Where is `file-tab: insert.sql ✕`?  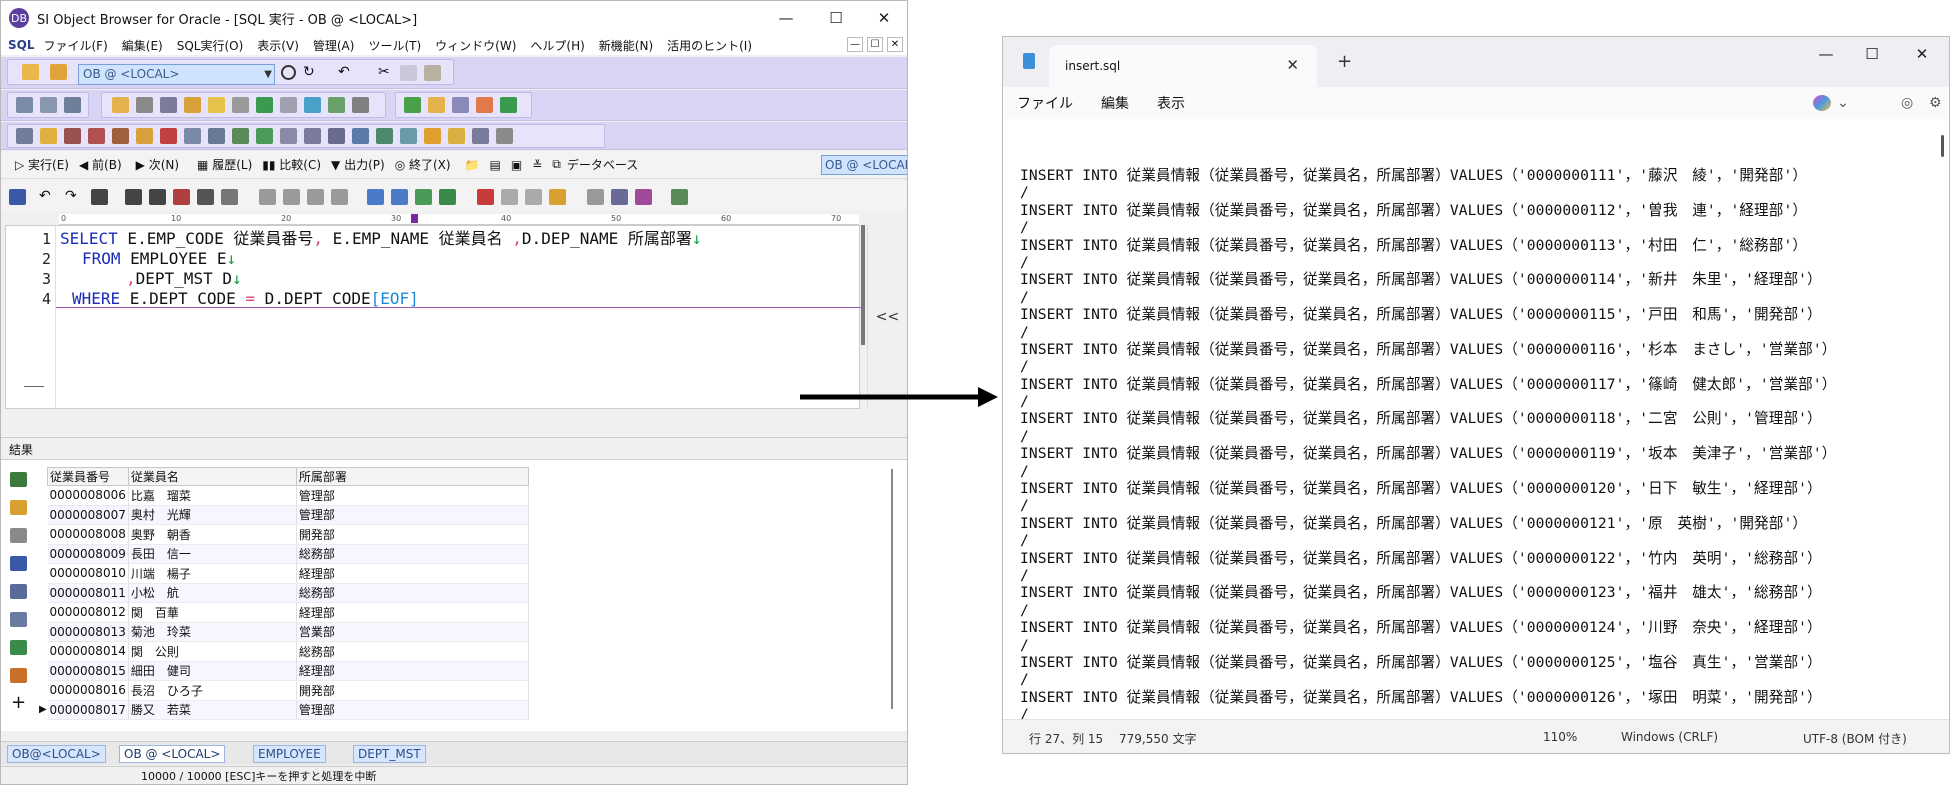 file-tab: insert.sql ✕ is located at coordinates (1183, 66).